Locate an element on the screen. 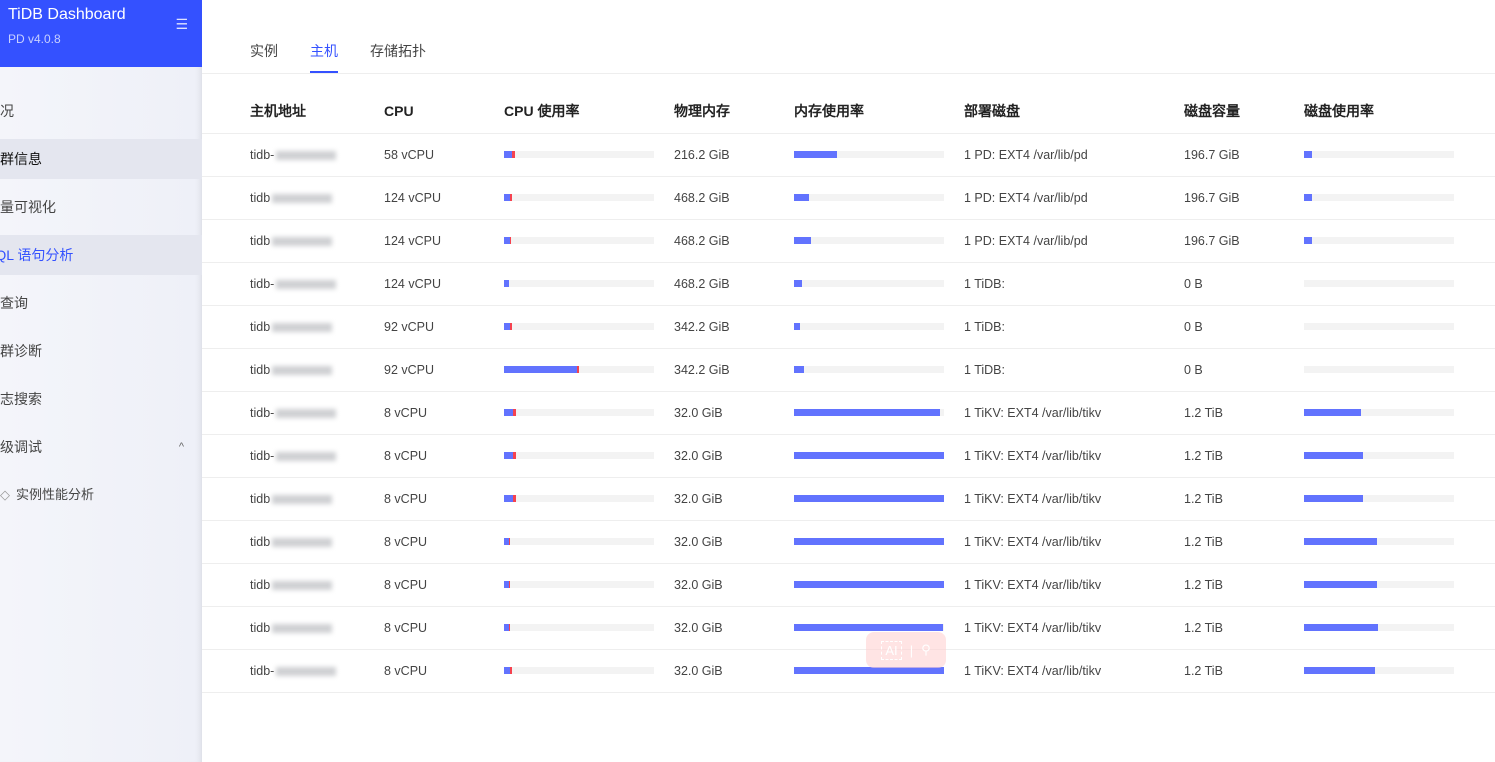 The image size is (1495, 762). sidebar-item-statements: SQL 语句分析 is located at coordinates (101, 255).